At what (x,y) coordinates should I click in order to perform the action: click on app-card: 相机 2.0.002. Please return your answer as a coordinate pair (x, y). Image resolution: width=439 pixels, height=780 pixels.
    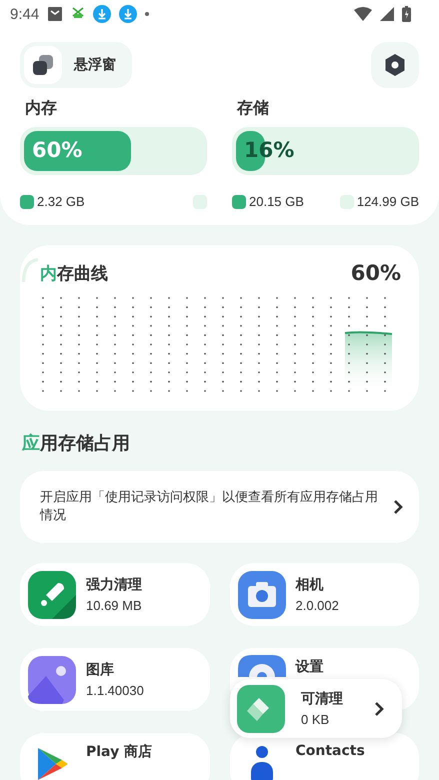
    Looking at the image, I should click on (324, 594).